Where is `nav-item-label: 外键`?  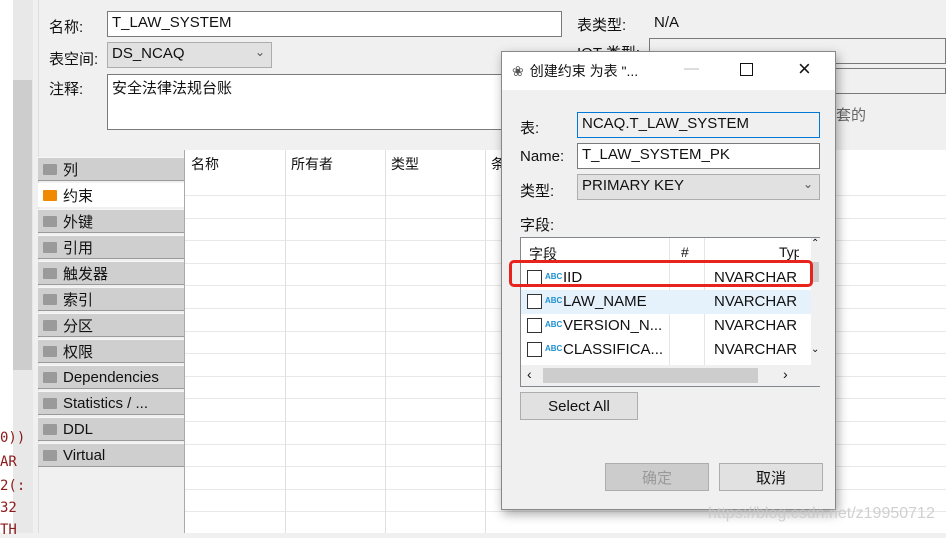
nav-item-label: 外键 is located at coordinates (78, 222).